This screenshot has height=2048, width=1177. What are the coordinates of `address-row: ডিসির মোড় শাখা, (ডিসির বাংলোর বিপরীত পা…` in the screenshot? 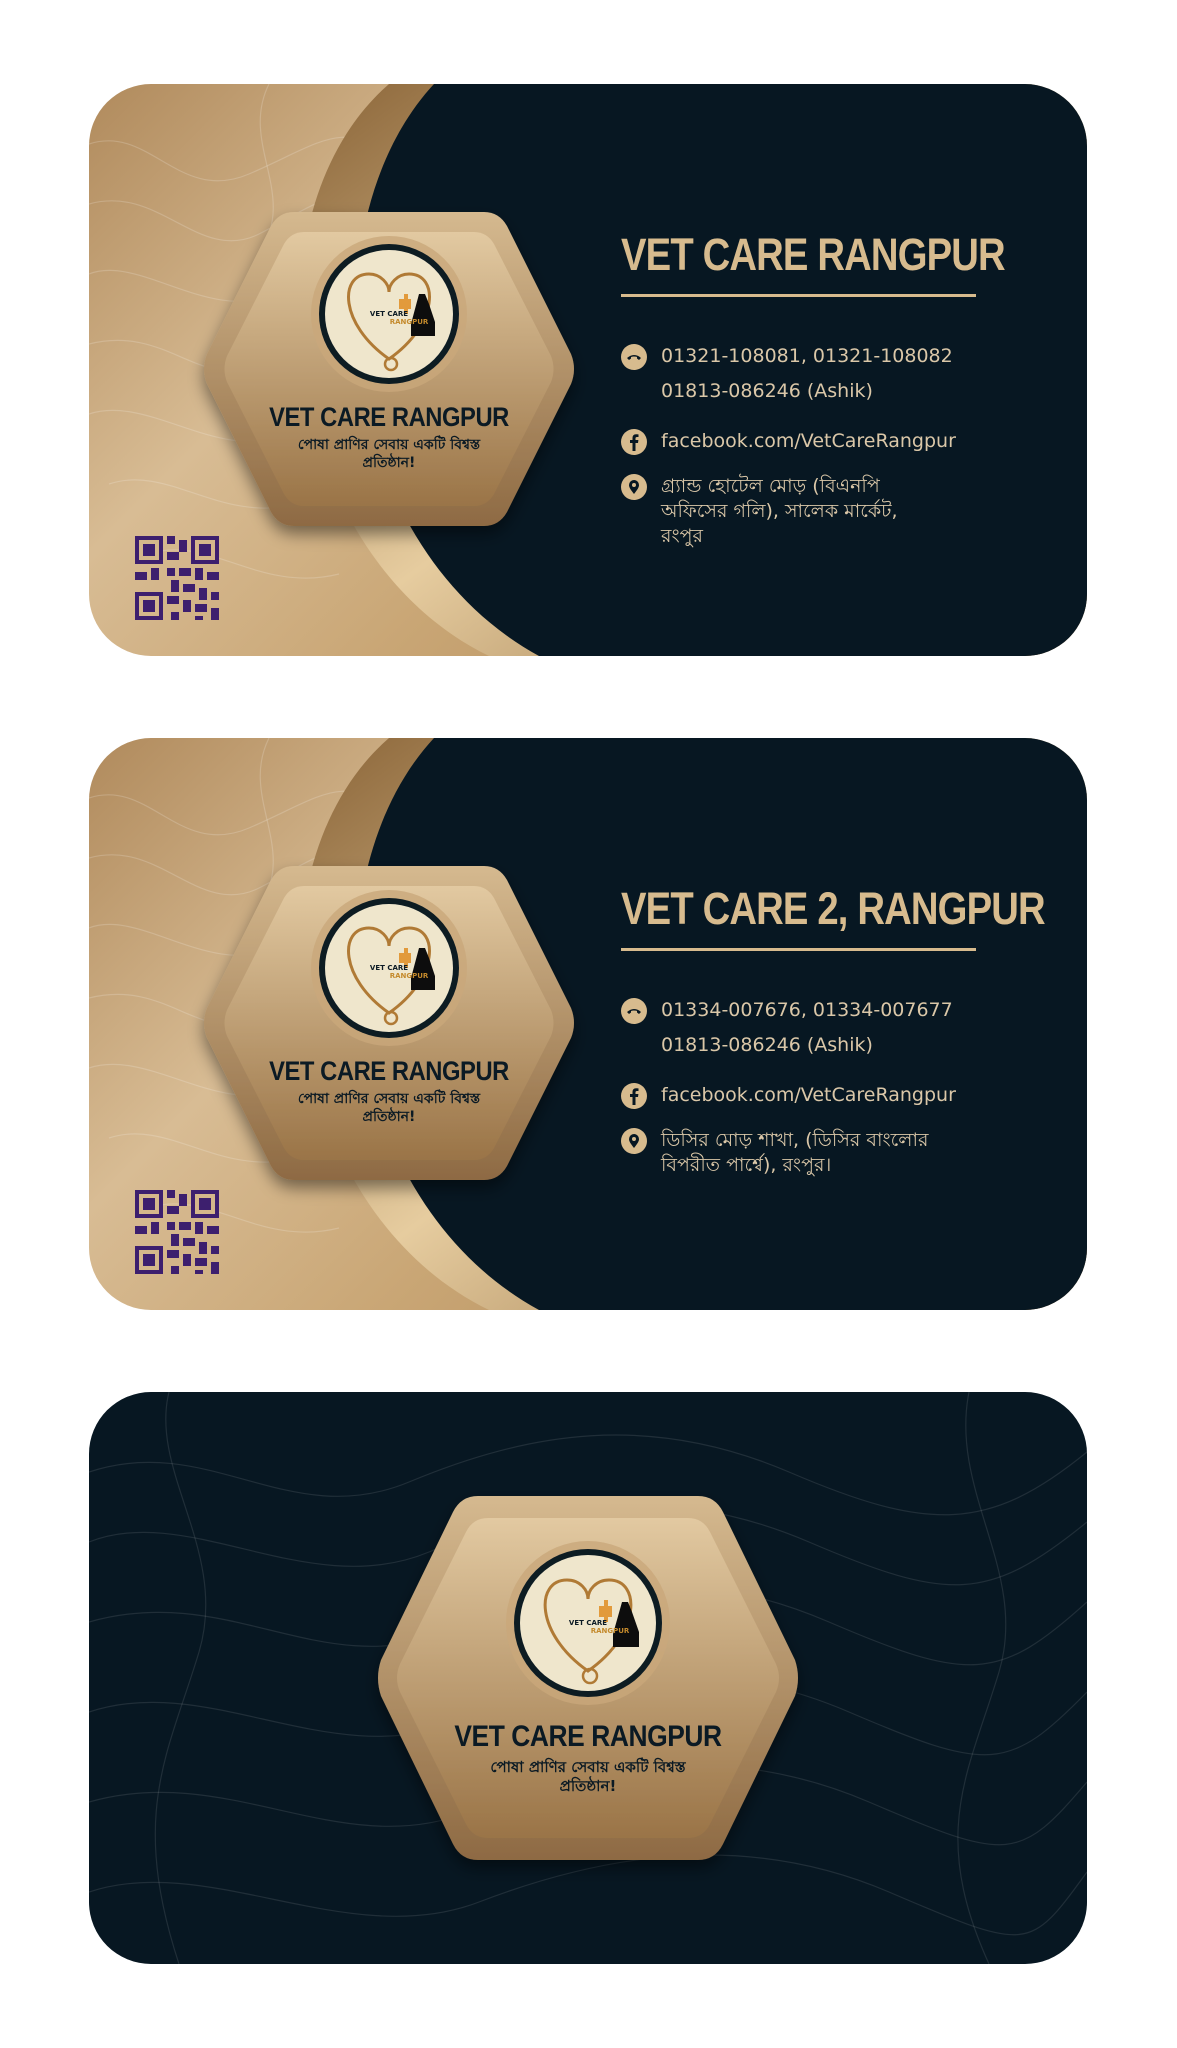 It's located at (831, 1153).